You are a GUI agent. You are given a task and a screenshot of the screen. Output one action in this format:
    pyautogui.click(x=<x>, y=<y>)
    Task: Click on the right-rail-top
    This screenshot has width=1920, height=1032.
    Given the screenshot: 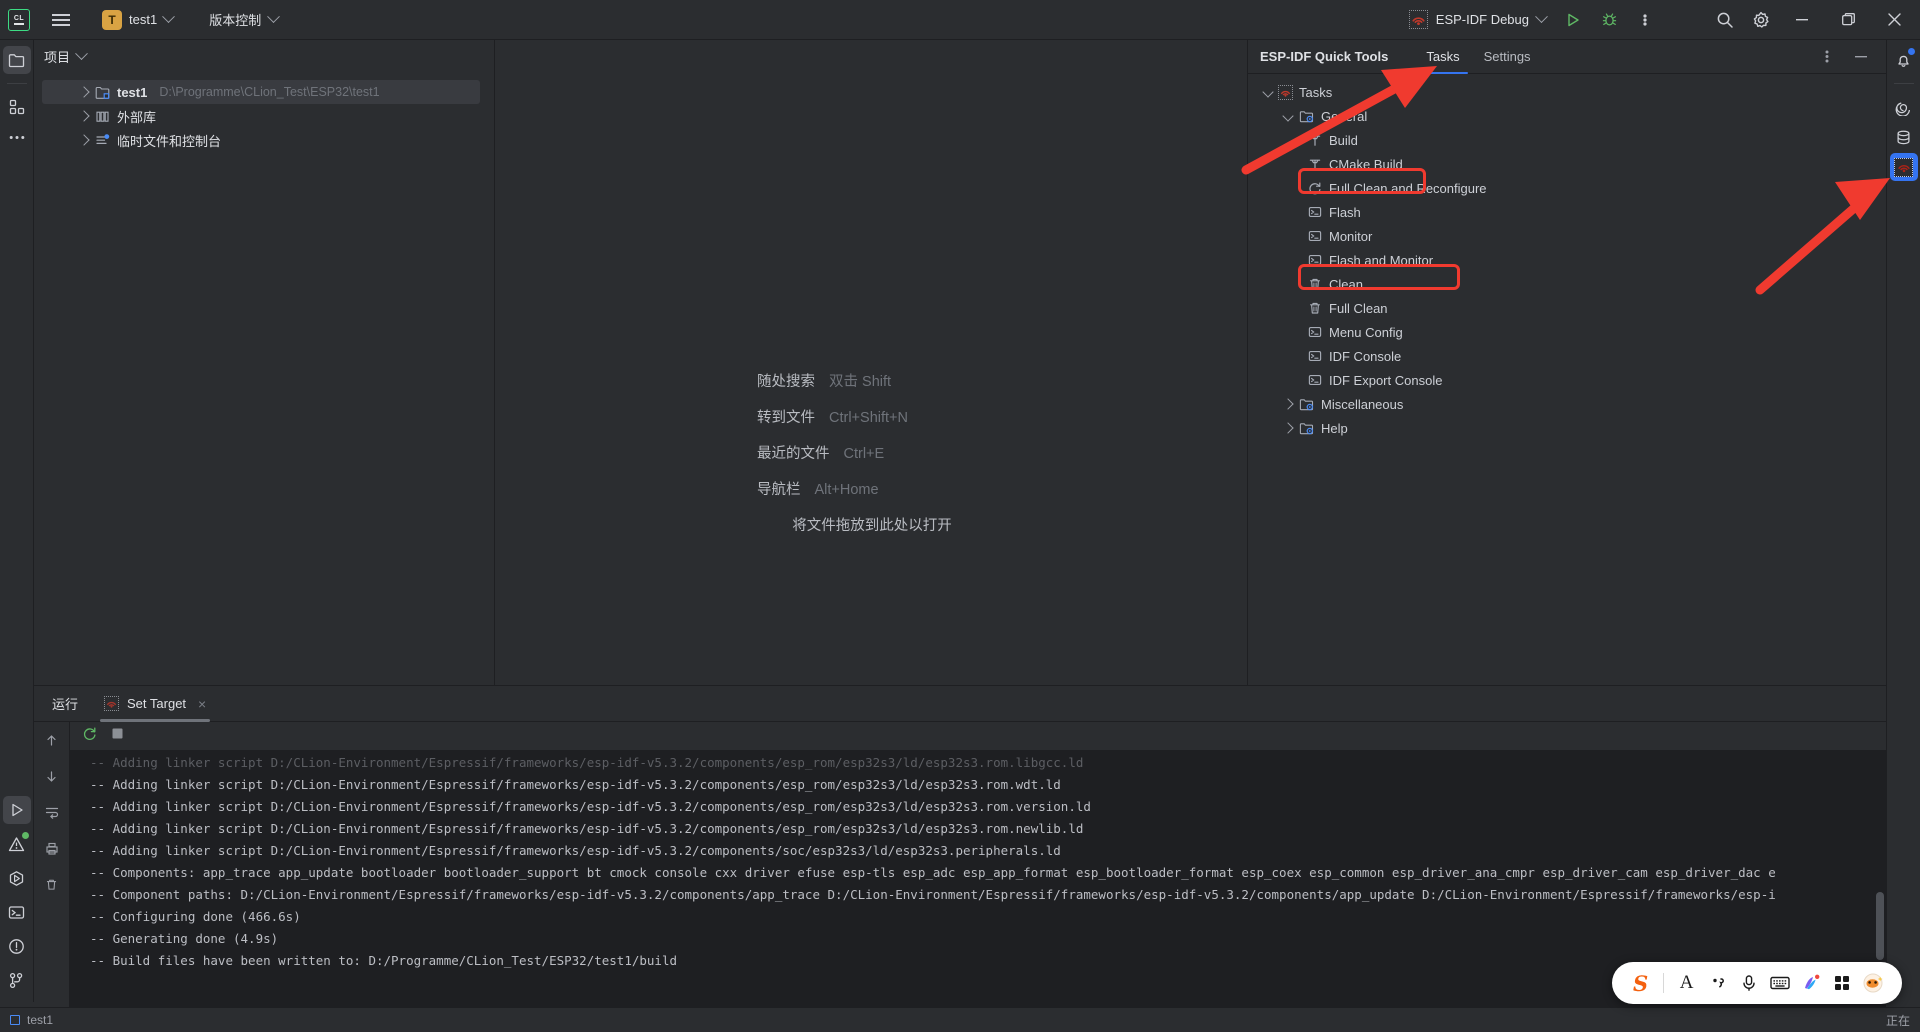 What is the action you would take?
    pyautogui.click(x=1903, y=110)
    